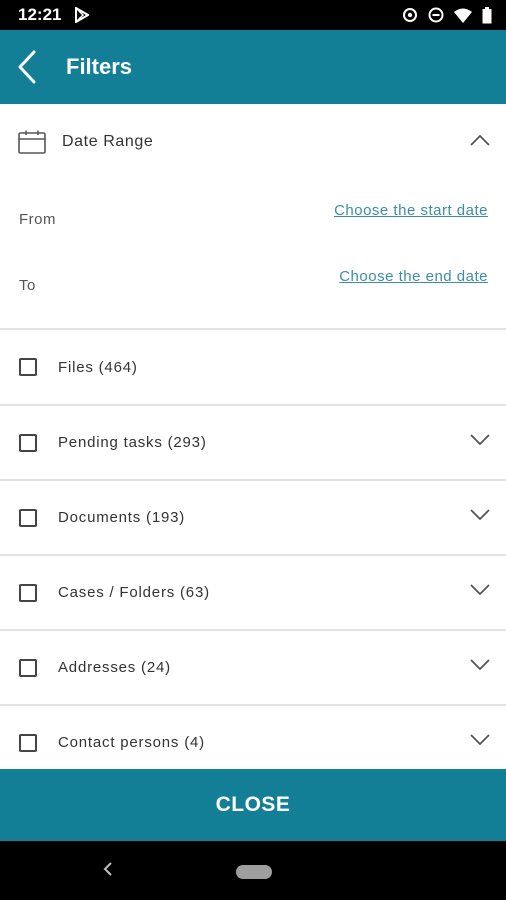 The height and width of the screenshot is (900, 506). Describe the element at coordinates (108, 141) in the screenshot. I see `date-range-title: Date Range` at that location.